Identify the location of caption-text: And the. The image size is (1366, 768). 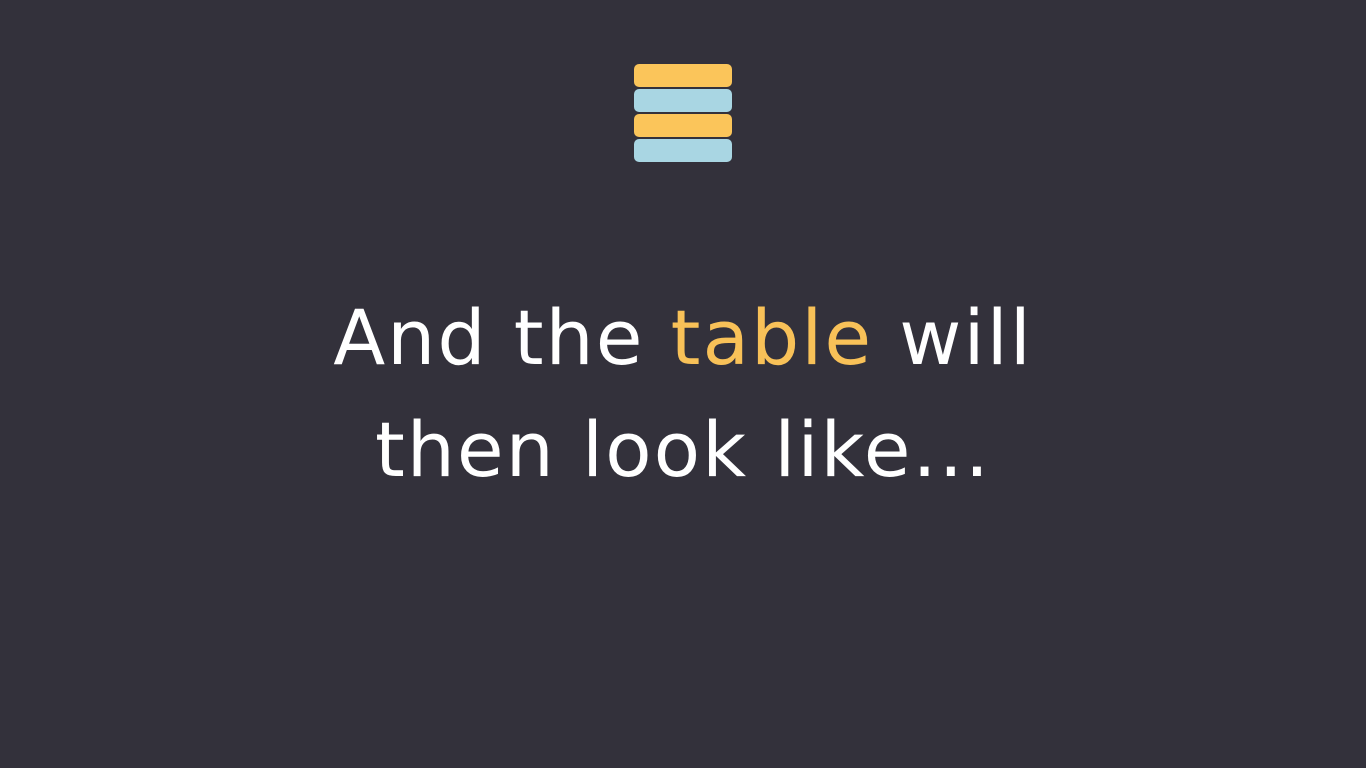
(502, 337).